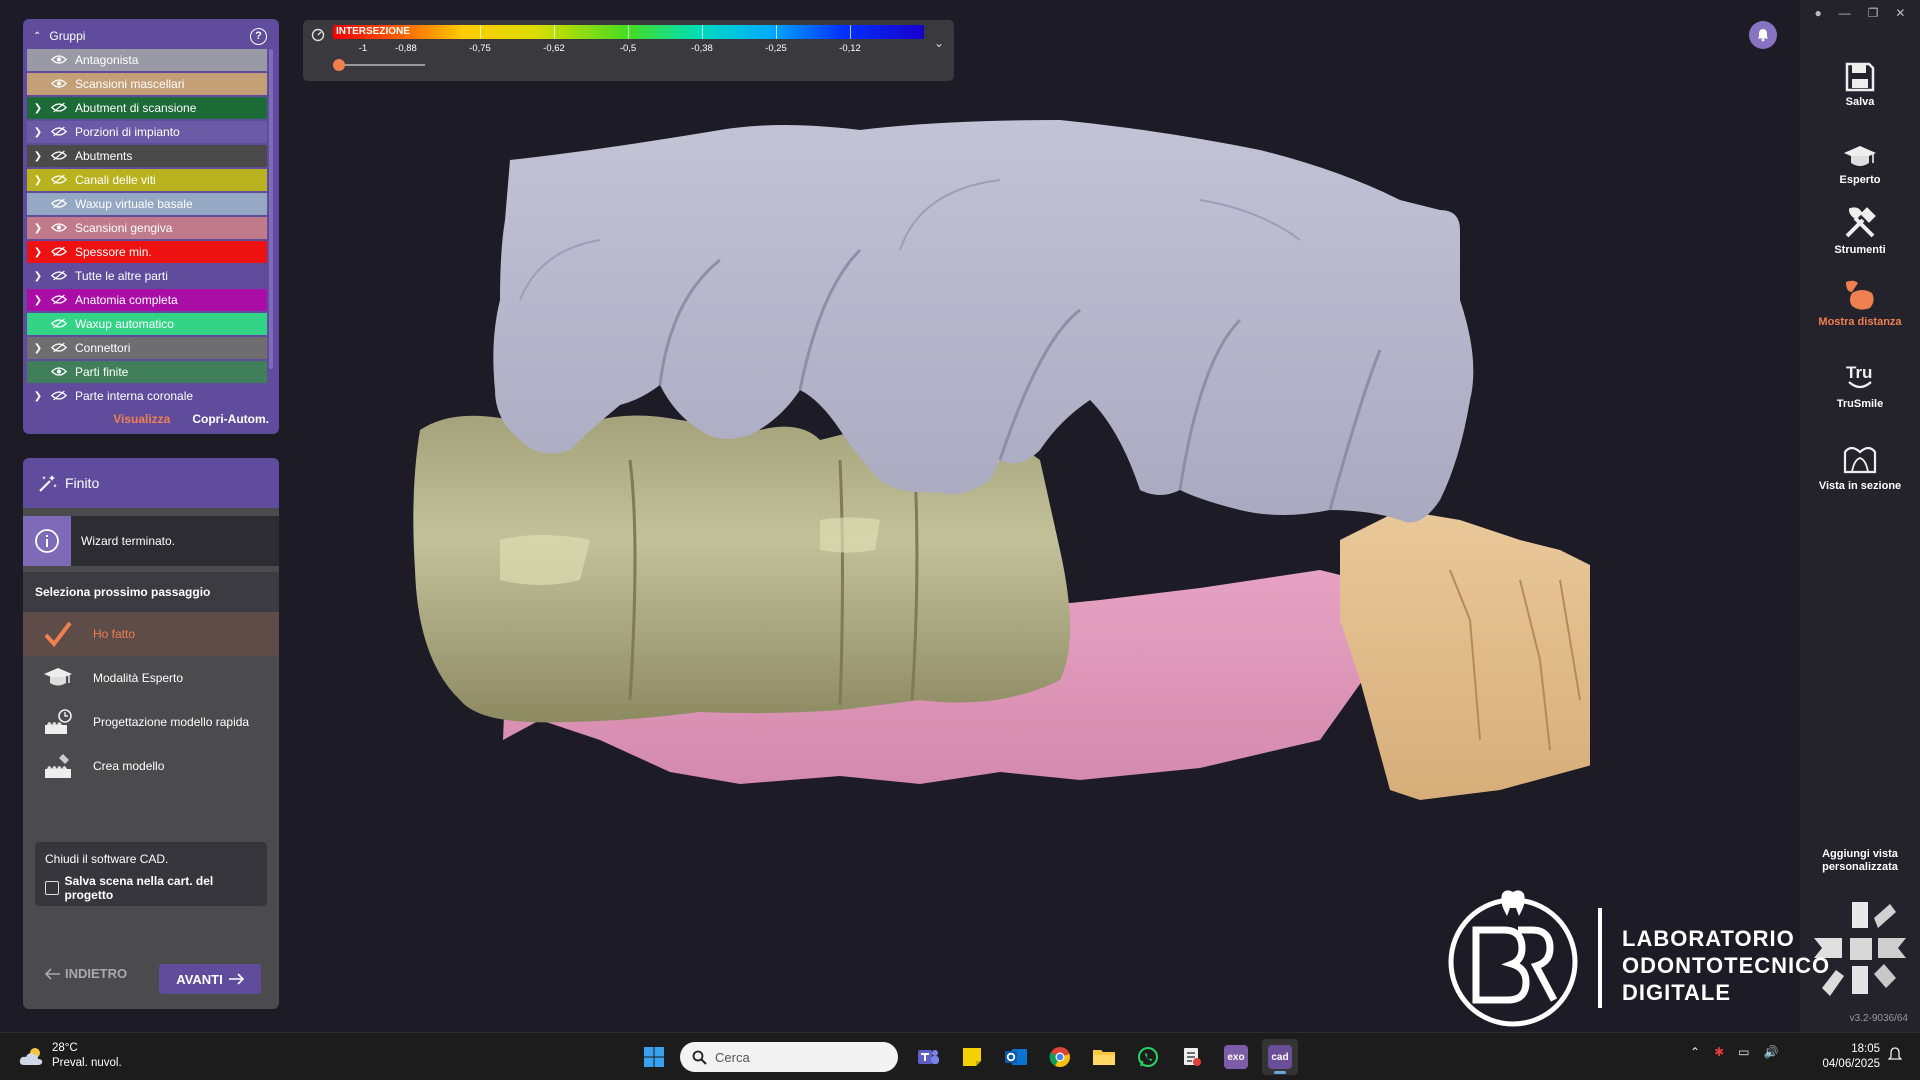 The width and height of the screenshot is (1920, 1080). What do you see at coordinates (1845, 13) in the screenshot?
I see `minimize-icon: —` at bounding box center [1845, 13].